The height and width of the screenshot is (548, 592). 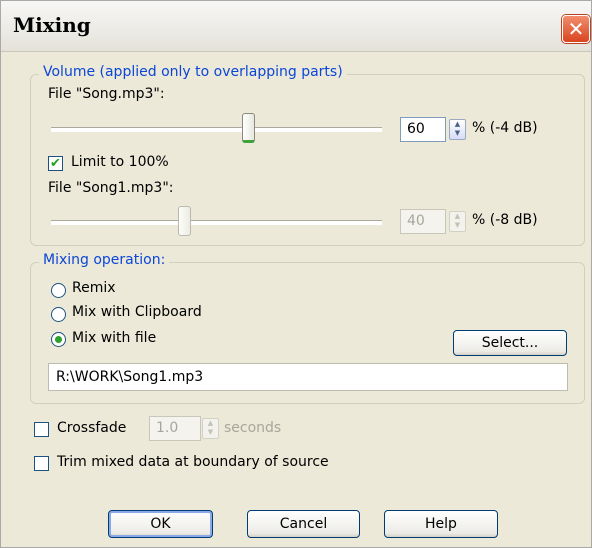 I want to click on file1-slider-thumb, so click(x=248, y=128).